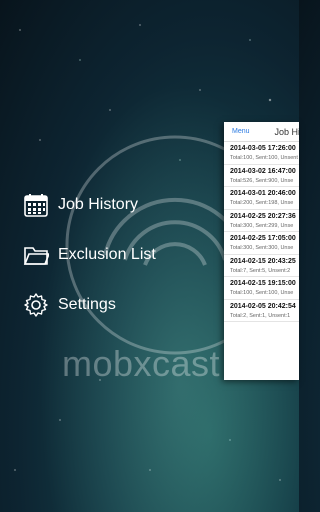  I want to click on menu-item-exclusion-list: Exclusion List, so click(122, 255).